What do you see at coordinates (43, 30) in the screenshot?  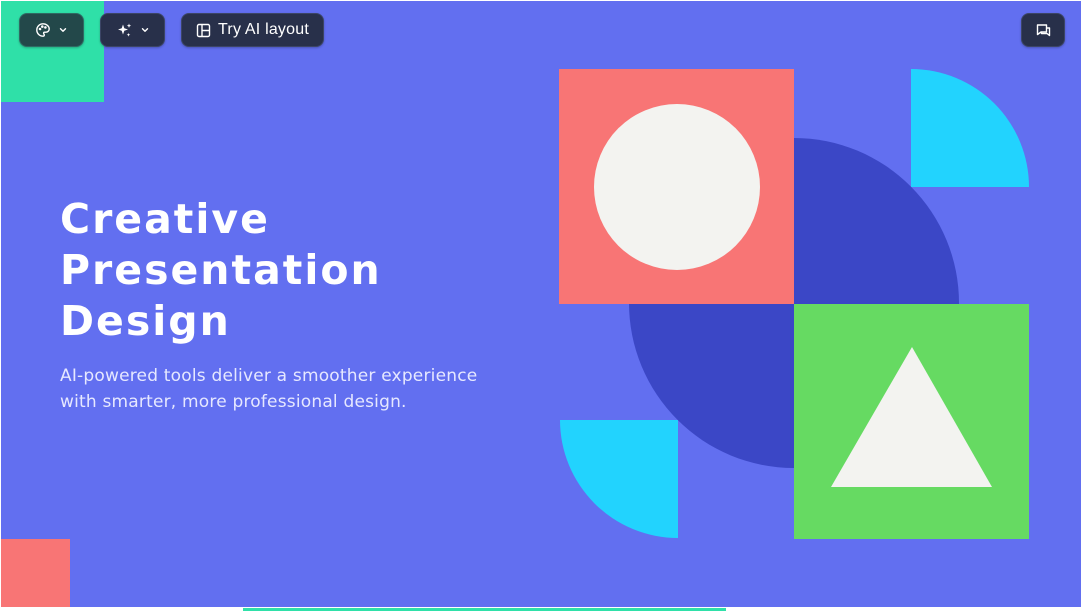 I see `palette-icon` at bounding box center [43, 30].